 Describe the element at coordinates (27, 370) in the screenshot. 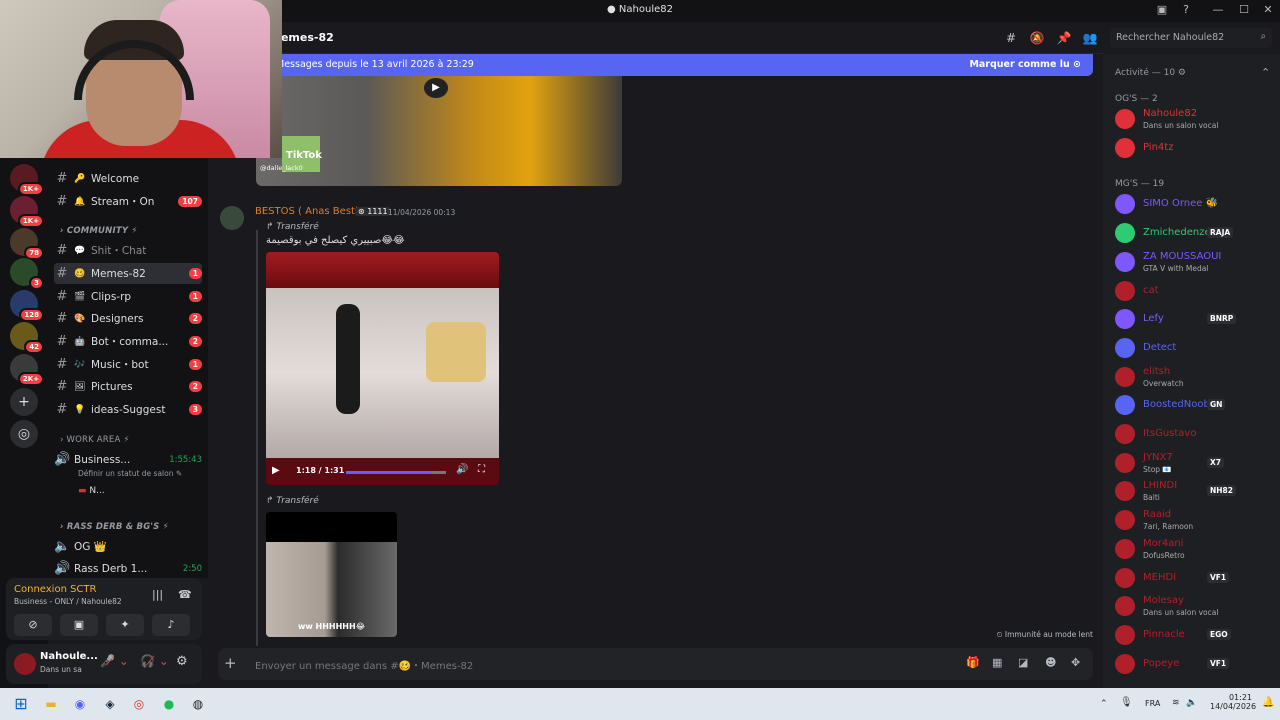

I see `server-icon-7: 2K+` at that location.